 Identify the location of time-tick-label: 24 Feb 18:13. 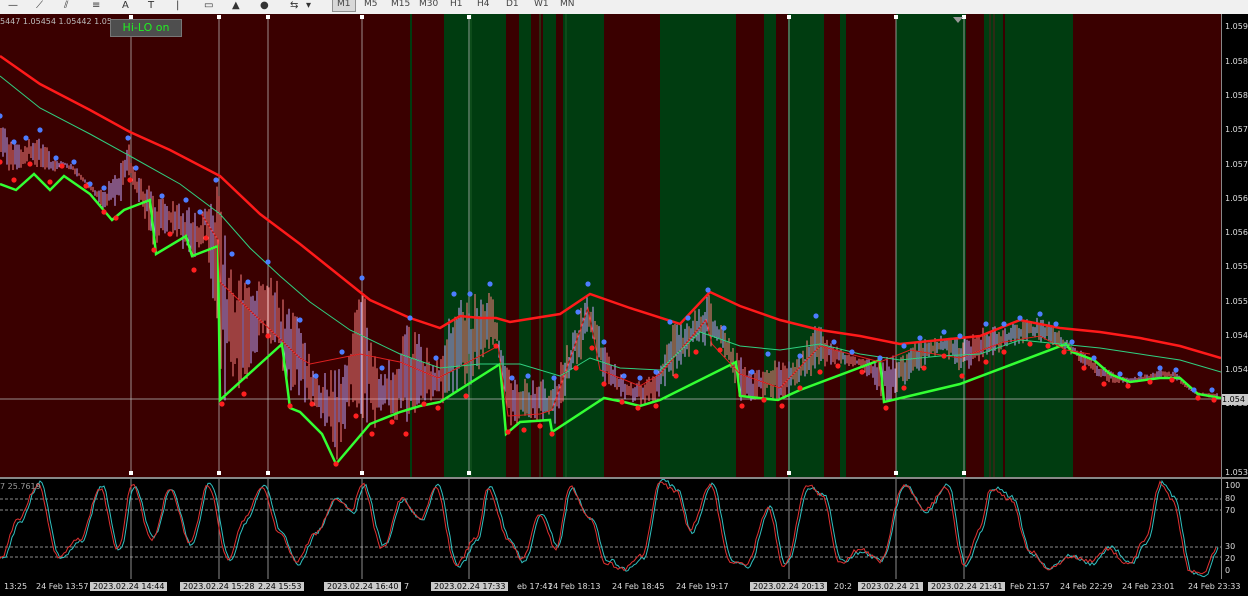
(574, 586).